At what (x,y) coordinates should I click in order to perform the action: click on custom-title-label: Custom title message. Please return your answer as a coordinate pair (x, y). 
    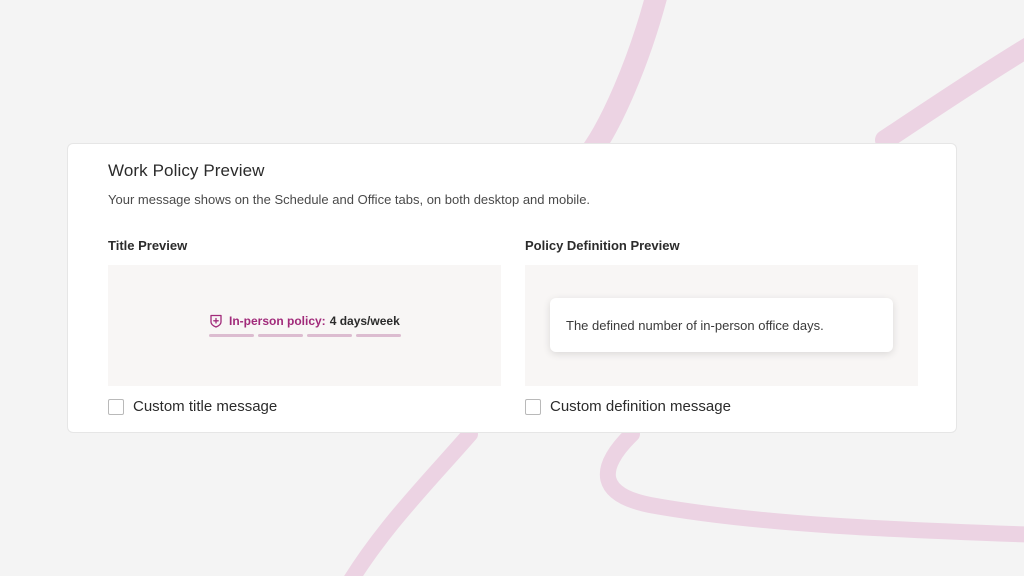
    Looking at the image, I should click on (205, 406).